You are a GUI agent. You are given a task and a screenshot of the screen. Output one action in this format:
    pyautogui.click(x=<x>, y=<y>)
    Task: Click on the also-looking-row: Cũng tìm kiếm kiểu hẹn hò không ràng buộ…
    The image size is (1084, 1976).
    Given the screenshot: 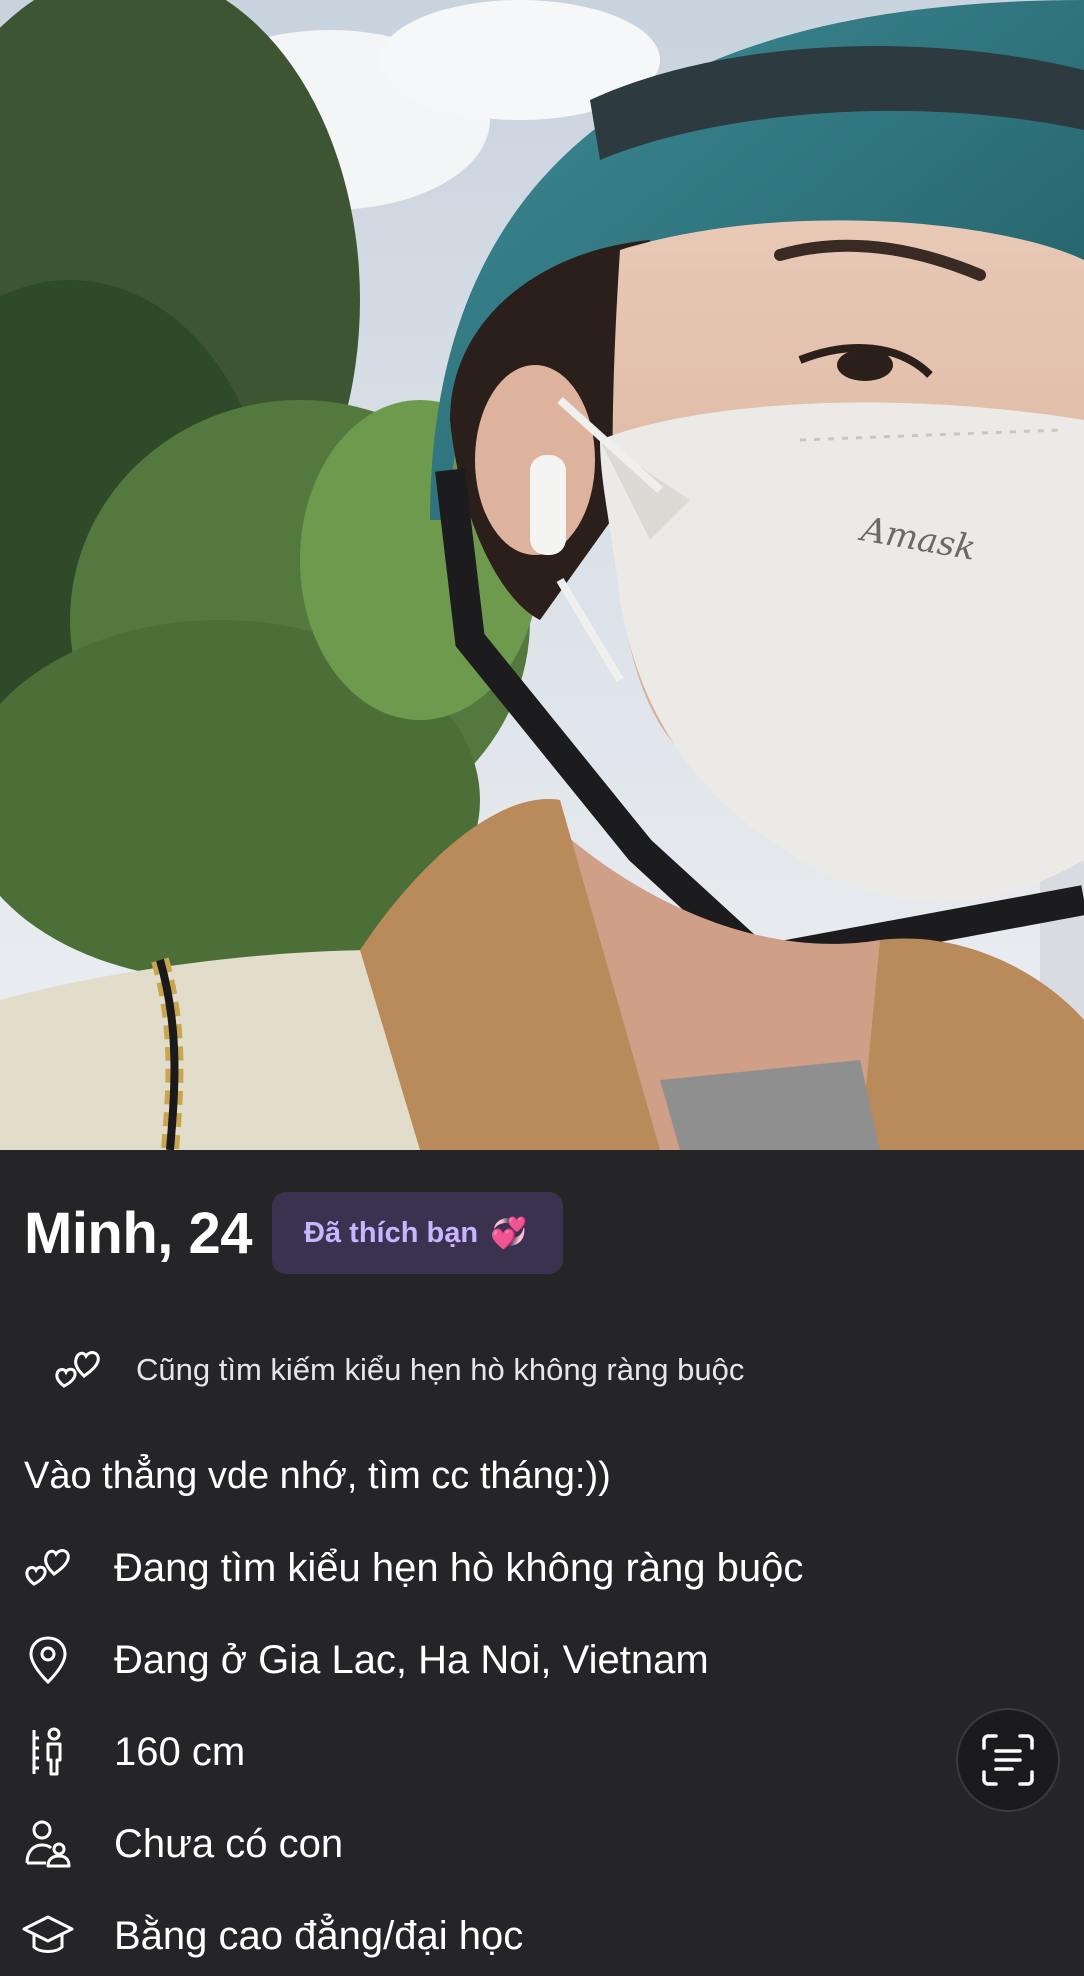 What is the action you would take?
    pyautogui.click(x=398, y=1370)
    